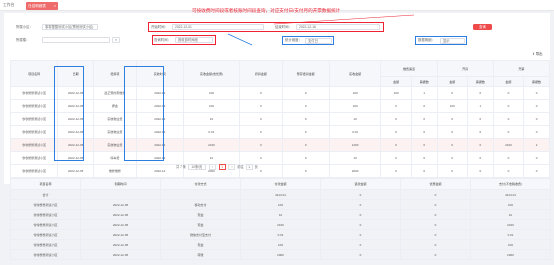  Describe the element at coordinates (200, 254) in the screenshot. I see `table-cell: 转账` at that location.